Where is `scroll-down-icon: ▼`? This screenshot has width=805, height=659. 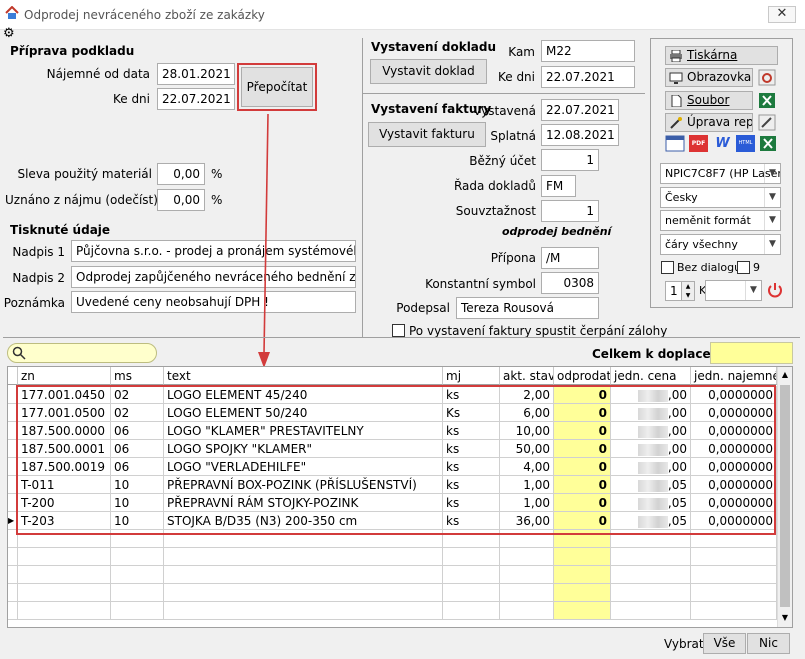
scroll-down-icon: ▼ is located at coordinates (785, 618).